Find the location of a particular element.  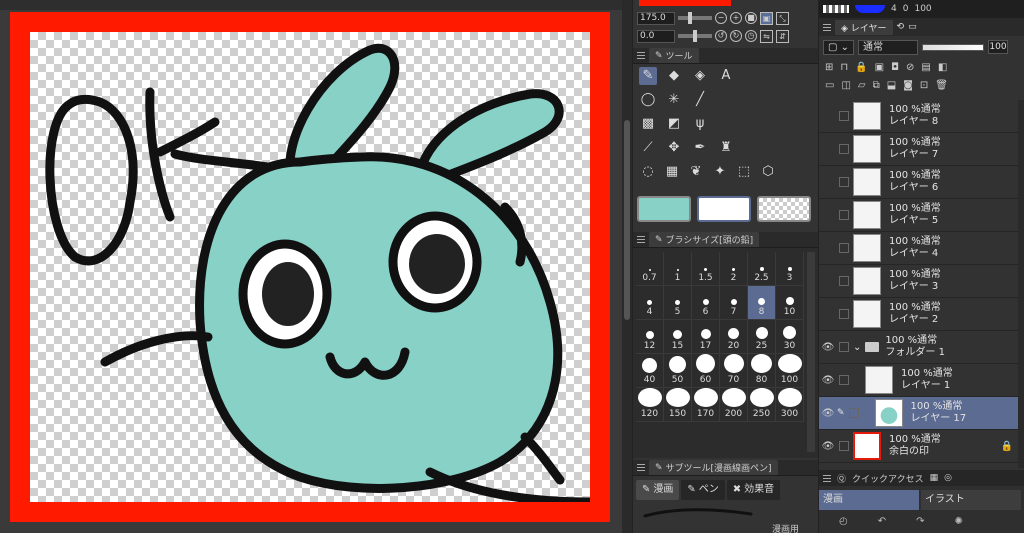

lasso-icon: ◯ is located at coordinates (648, 100).